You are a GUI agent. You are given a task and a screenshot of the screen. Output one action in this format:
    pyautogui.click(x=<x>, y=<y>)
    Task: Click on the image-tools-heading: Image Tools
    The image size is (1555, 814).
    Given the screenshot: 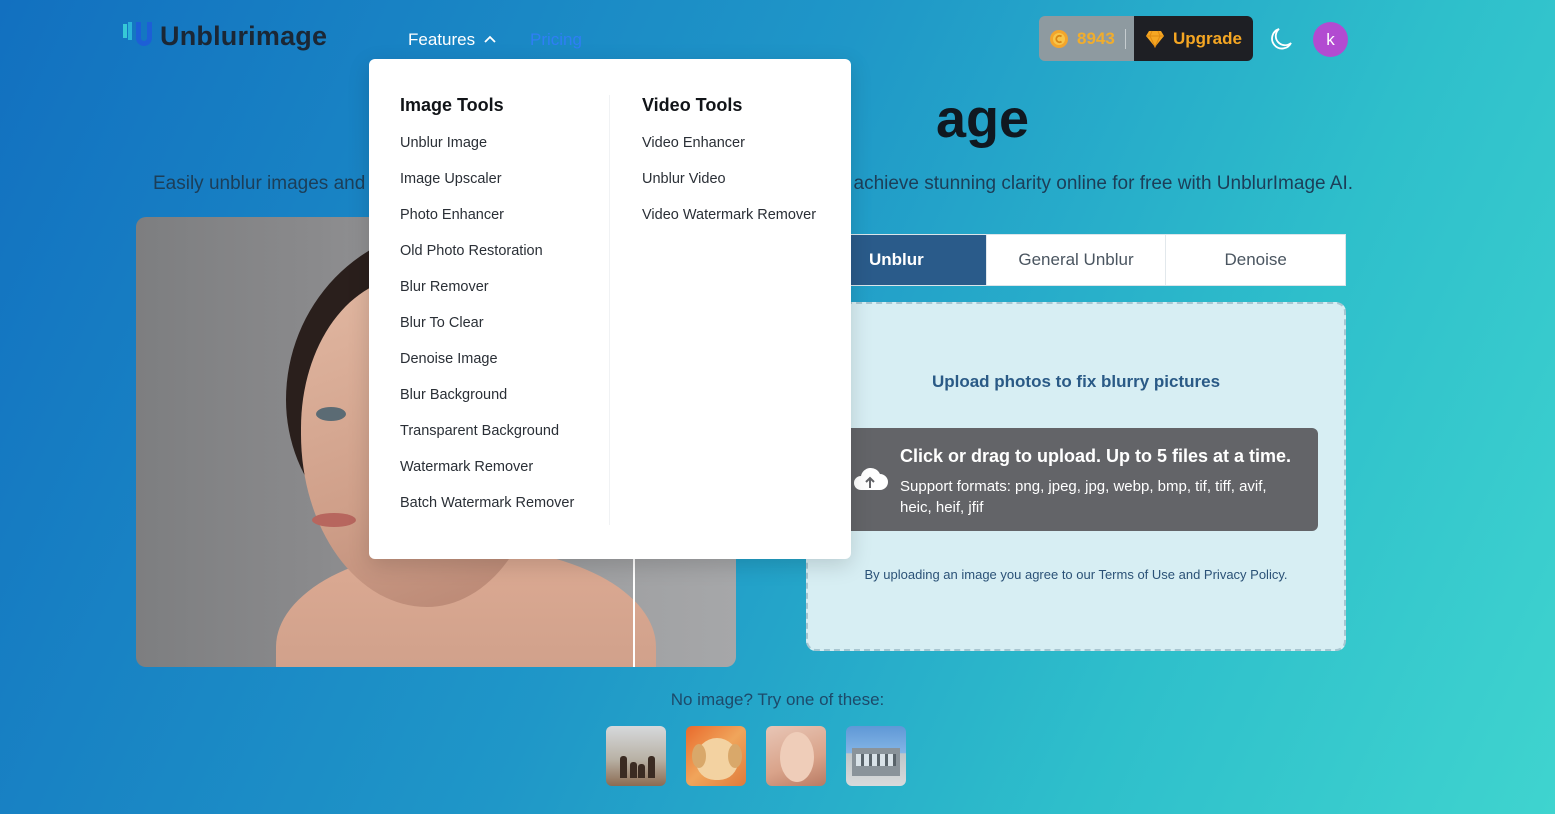 What is the action you would take?
    pyautogui.click(x=452, y=105)
    